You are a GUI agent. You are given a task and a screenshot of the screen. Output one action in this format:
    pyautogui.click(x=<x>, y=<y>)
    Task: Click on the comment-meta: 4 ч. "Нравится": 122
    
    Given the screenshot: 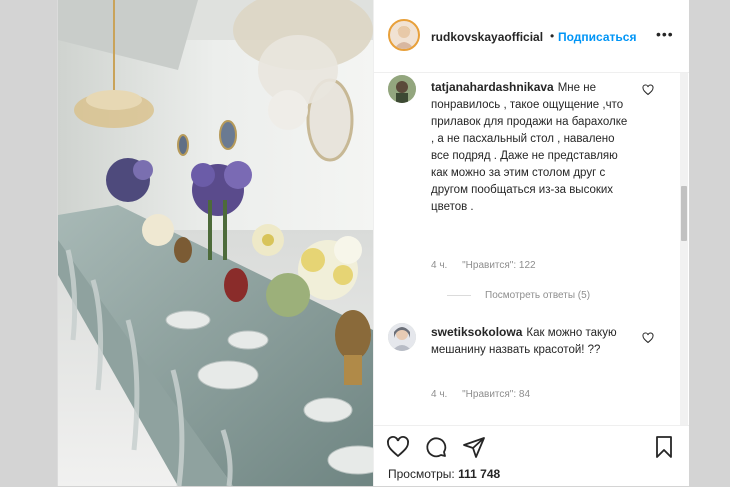 What is the action you would take?
    pyautogui.click(x=489, y=265)
    